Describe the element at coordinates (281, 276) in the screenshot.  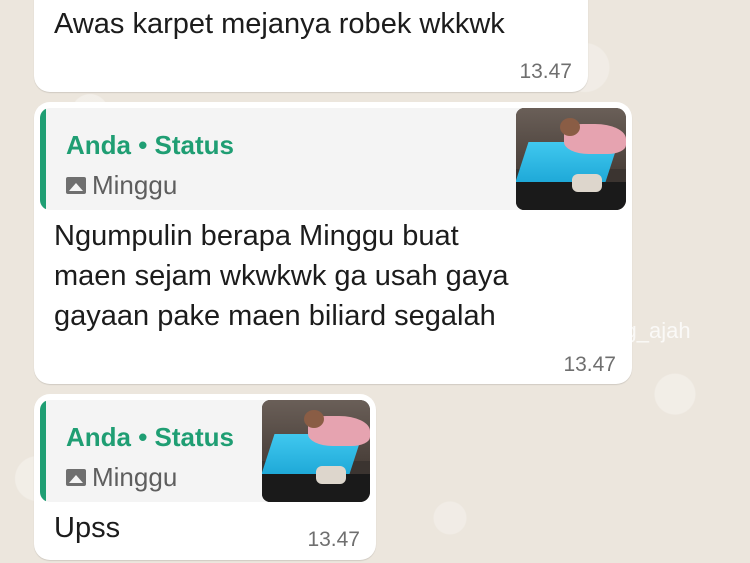
I see `message-line: maen sejam wkwkwk ga usah gaya` at that location.